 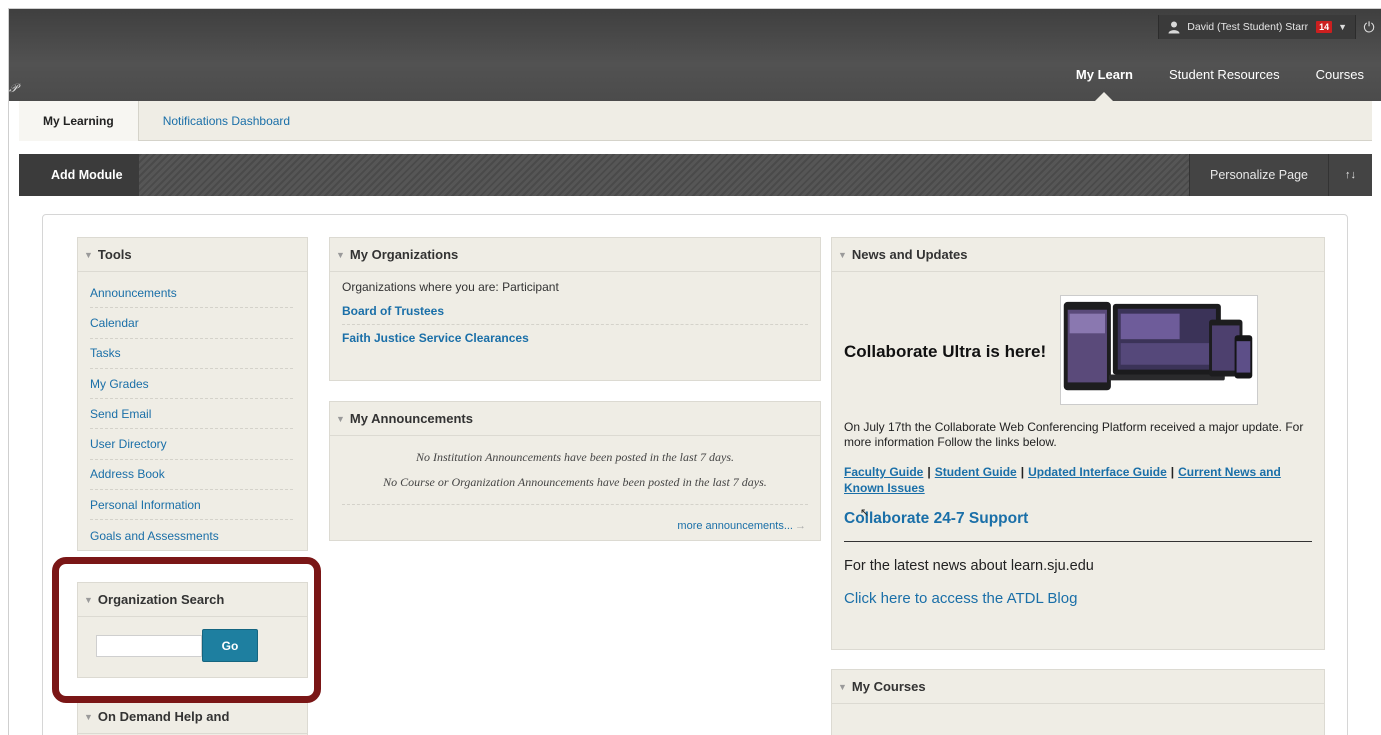 I want to click on list-item: Calendar, so click(x=191, y=323).